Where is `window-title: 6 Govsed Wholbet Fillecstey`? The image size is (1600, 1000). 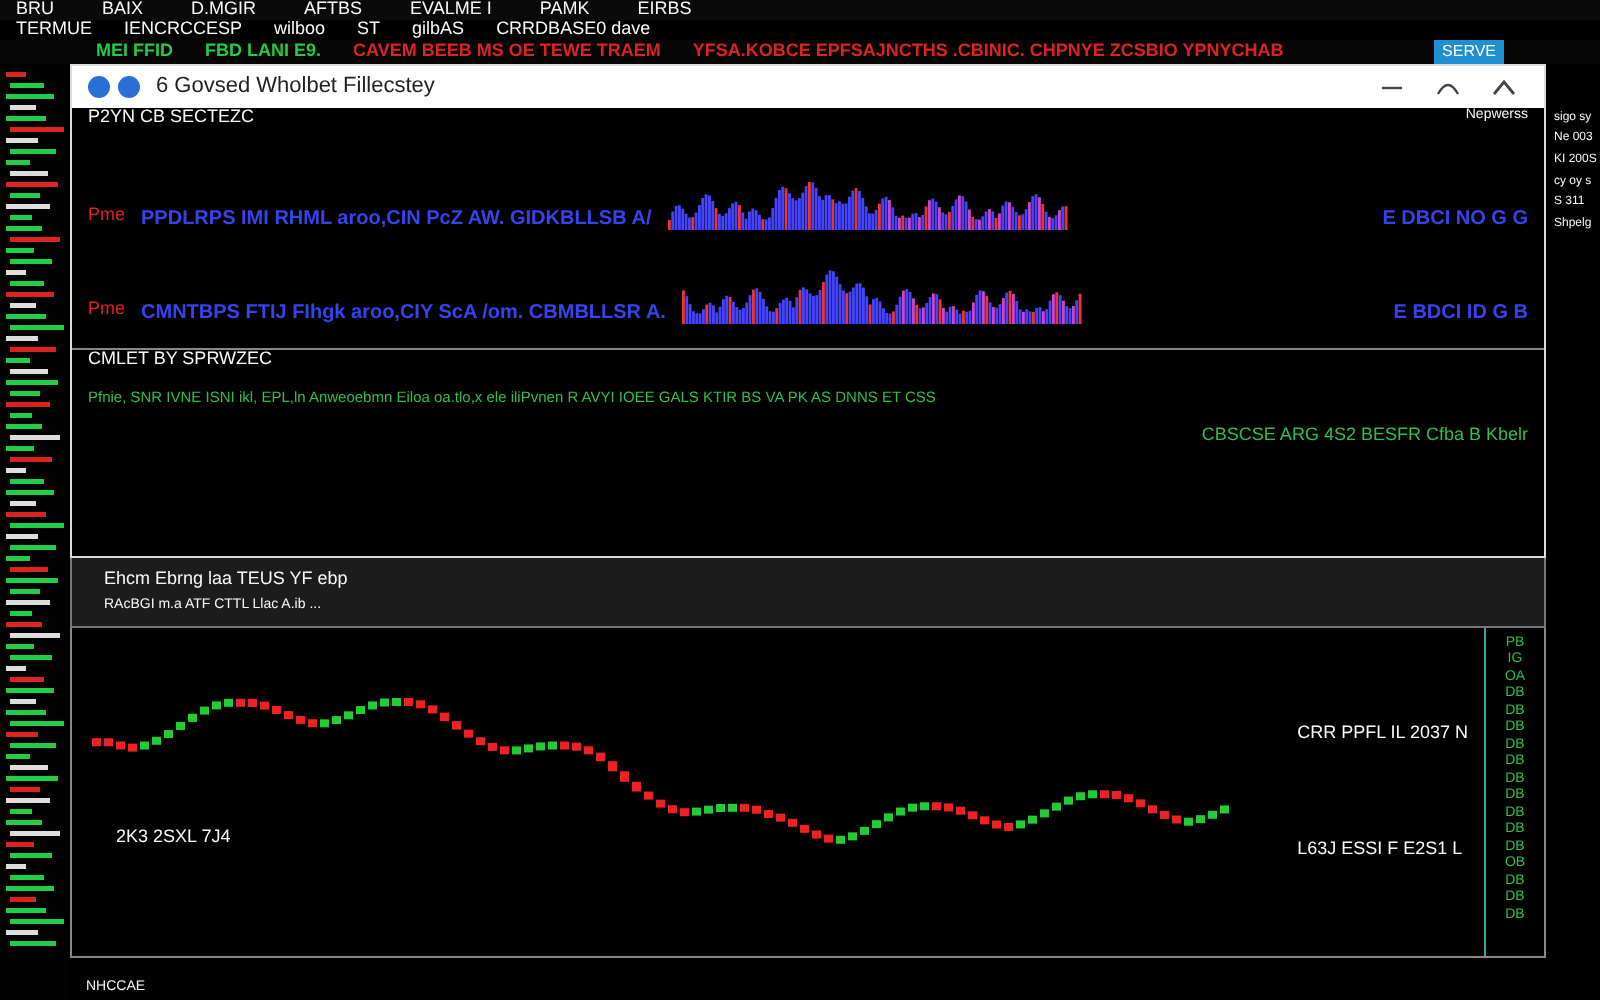 window-title: 6 Govsed Wholbet Fillecstey is located at coordinates (295, 87).